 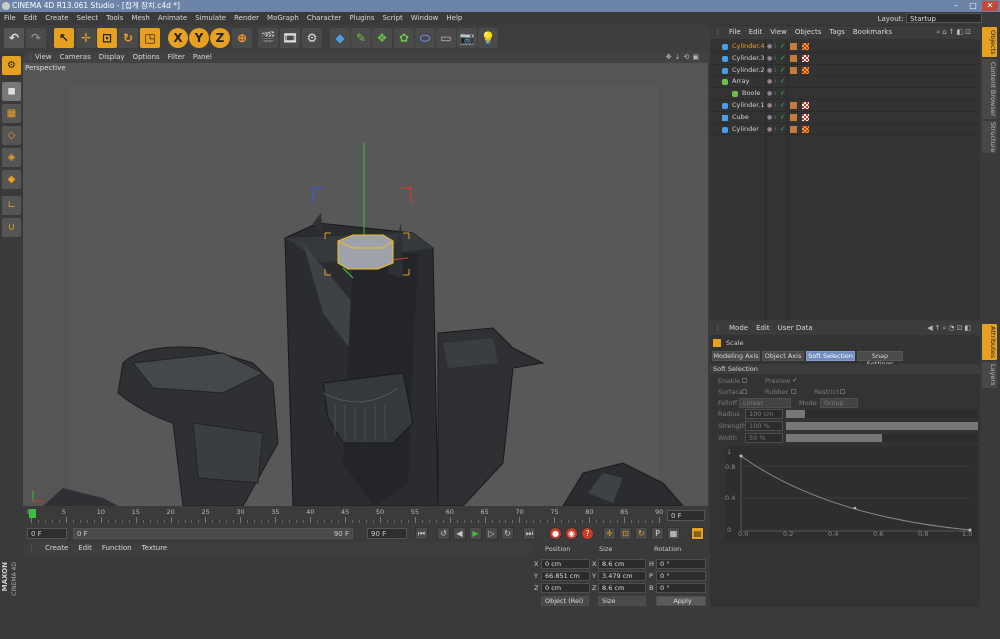 I want to click on rubber-checkbox, so click(x=793, y=391).